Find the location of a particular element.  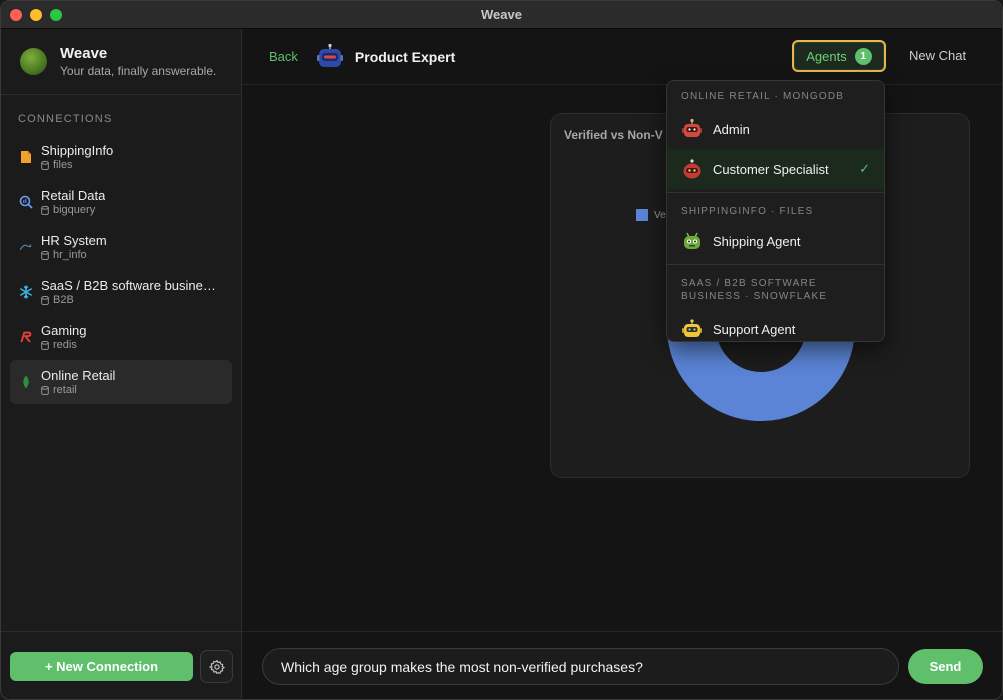

send-button: Send is located at coordinates (945, 666).